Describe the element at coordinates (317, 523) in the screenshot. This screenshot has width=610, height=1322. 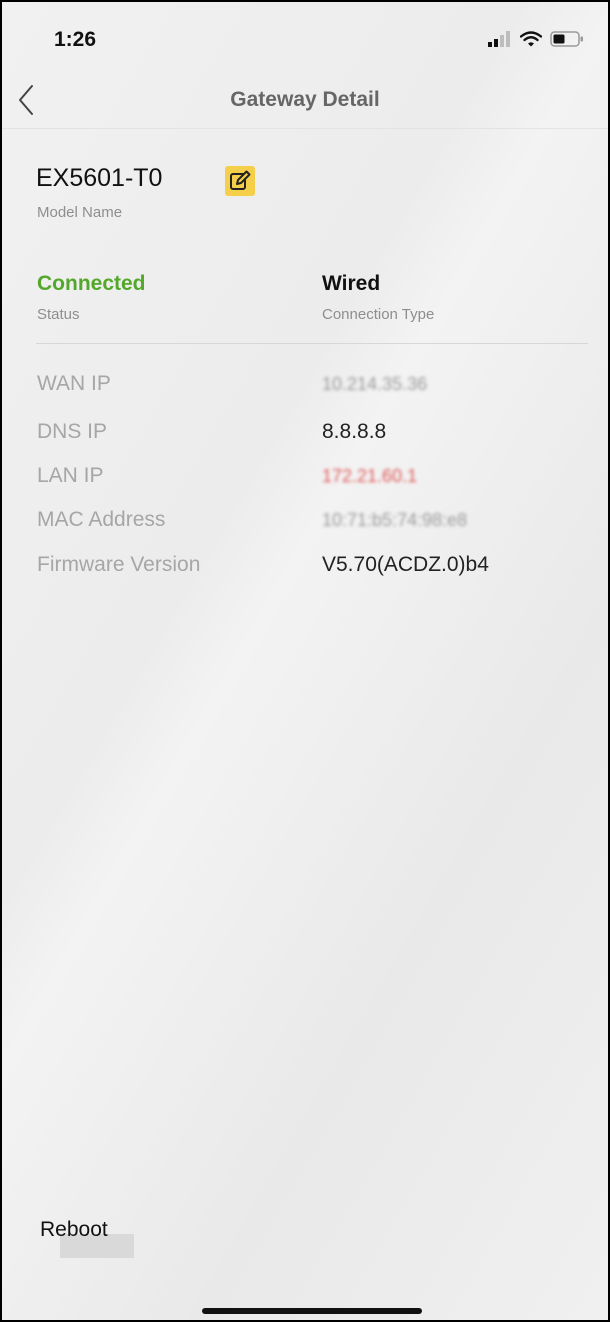
I see `detail-row-mac-address: MAC Address 10:71:b5:74:98:e8` at that location.